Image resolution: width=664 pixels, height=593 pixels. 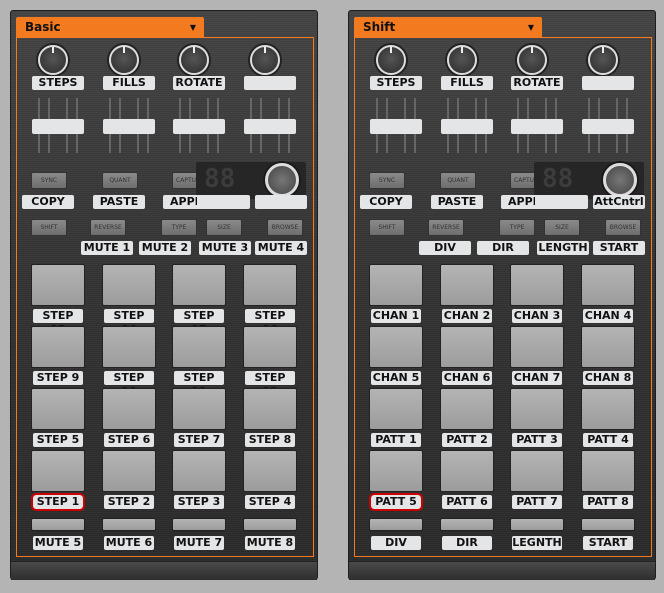 What do you see at coordinates (270, 440) in the screenshot?
I see `pad-label: STEP 8` at bounding box center [270, 440].